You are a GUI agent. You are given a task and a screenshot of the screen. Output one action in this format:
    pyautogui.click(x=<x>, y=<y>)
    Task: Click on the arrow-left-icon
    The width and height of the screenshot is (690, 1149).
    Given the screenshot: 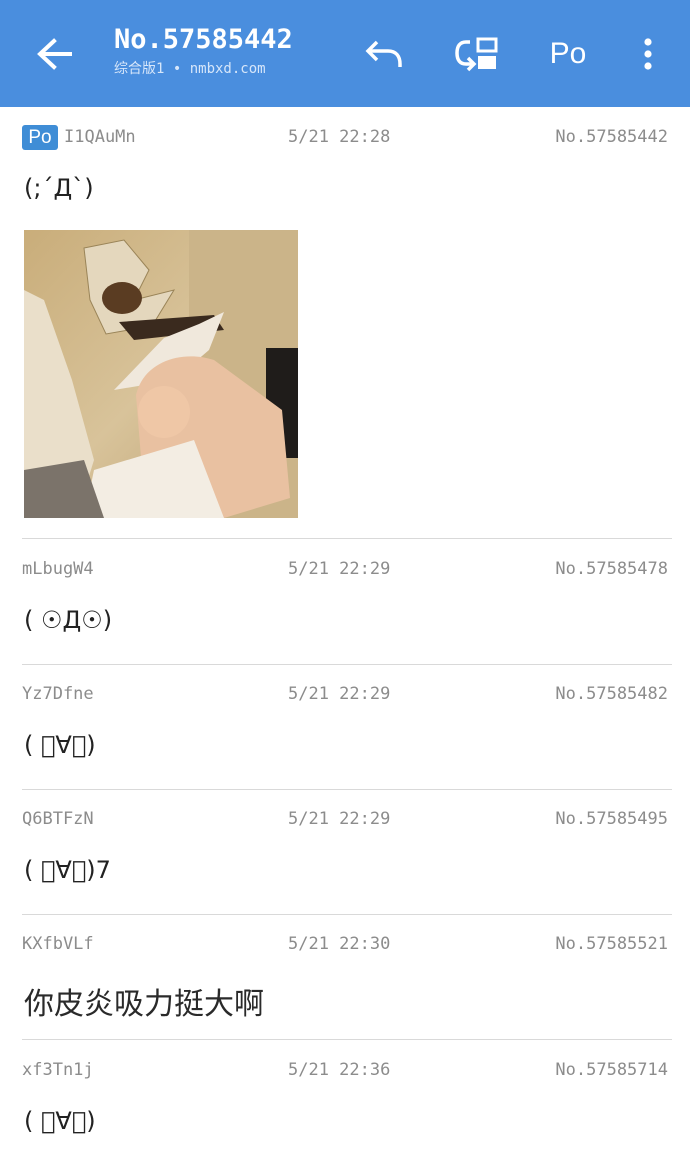 What is the action you would take?
    pyautogui.click(x=54, y=54)
    